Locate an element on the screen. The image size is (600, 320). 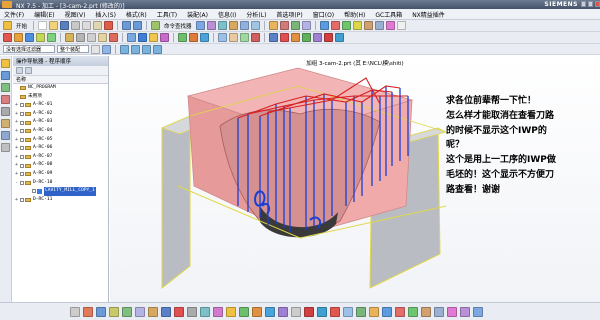
delete-icon is located at coordinates (109, 25).